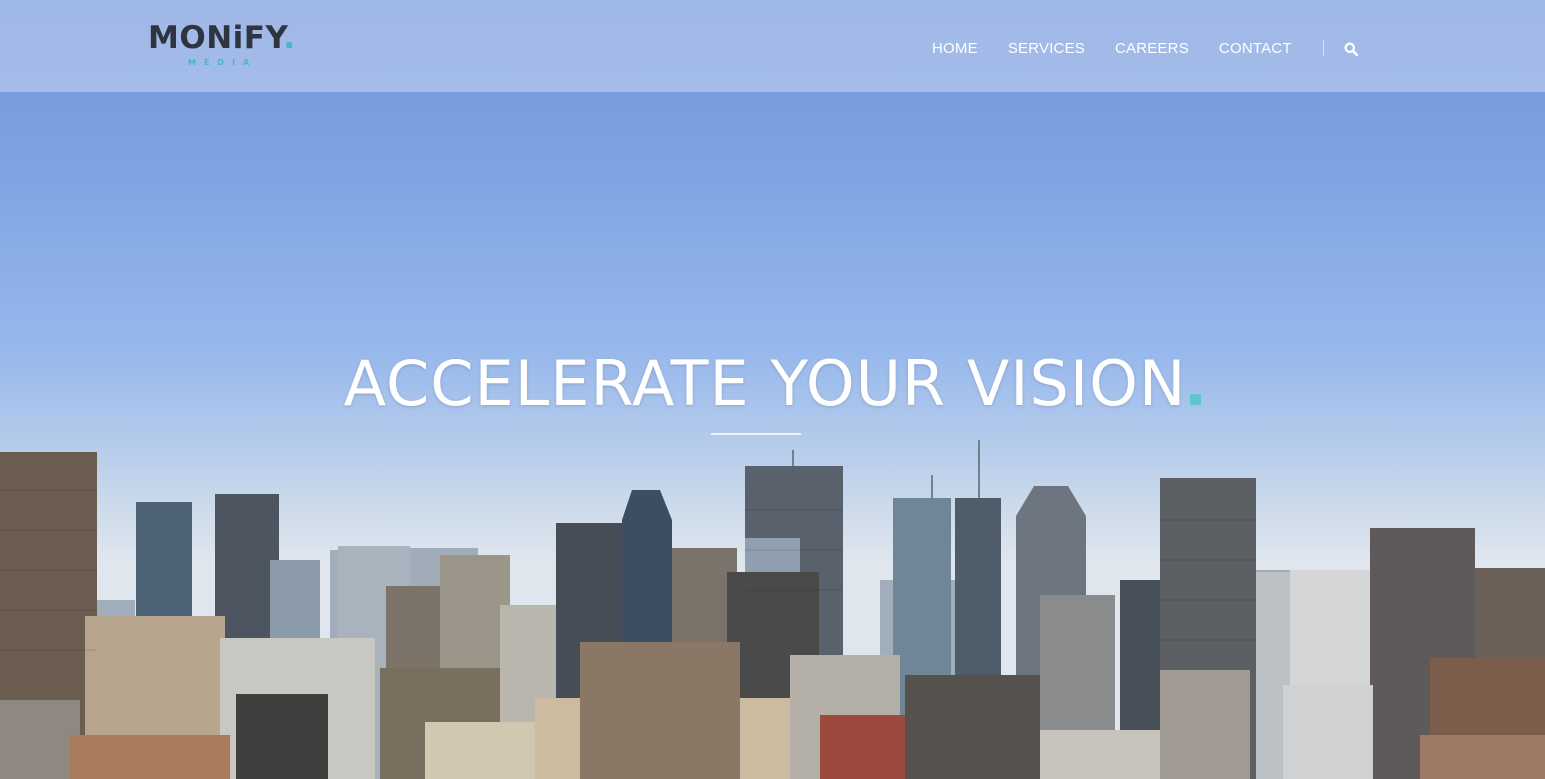  I want to click on logo-wordmark: MONiFY., so click(222, 38).